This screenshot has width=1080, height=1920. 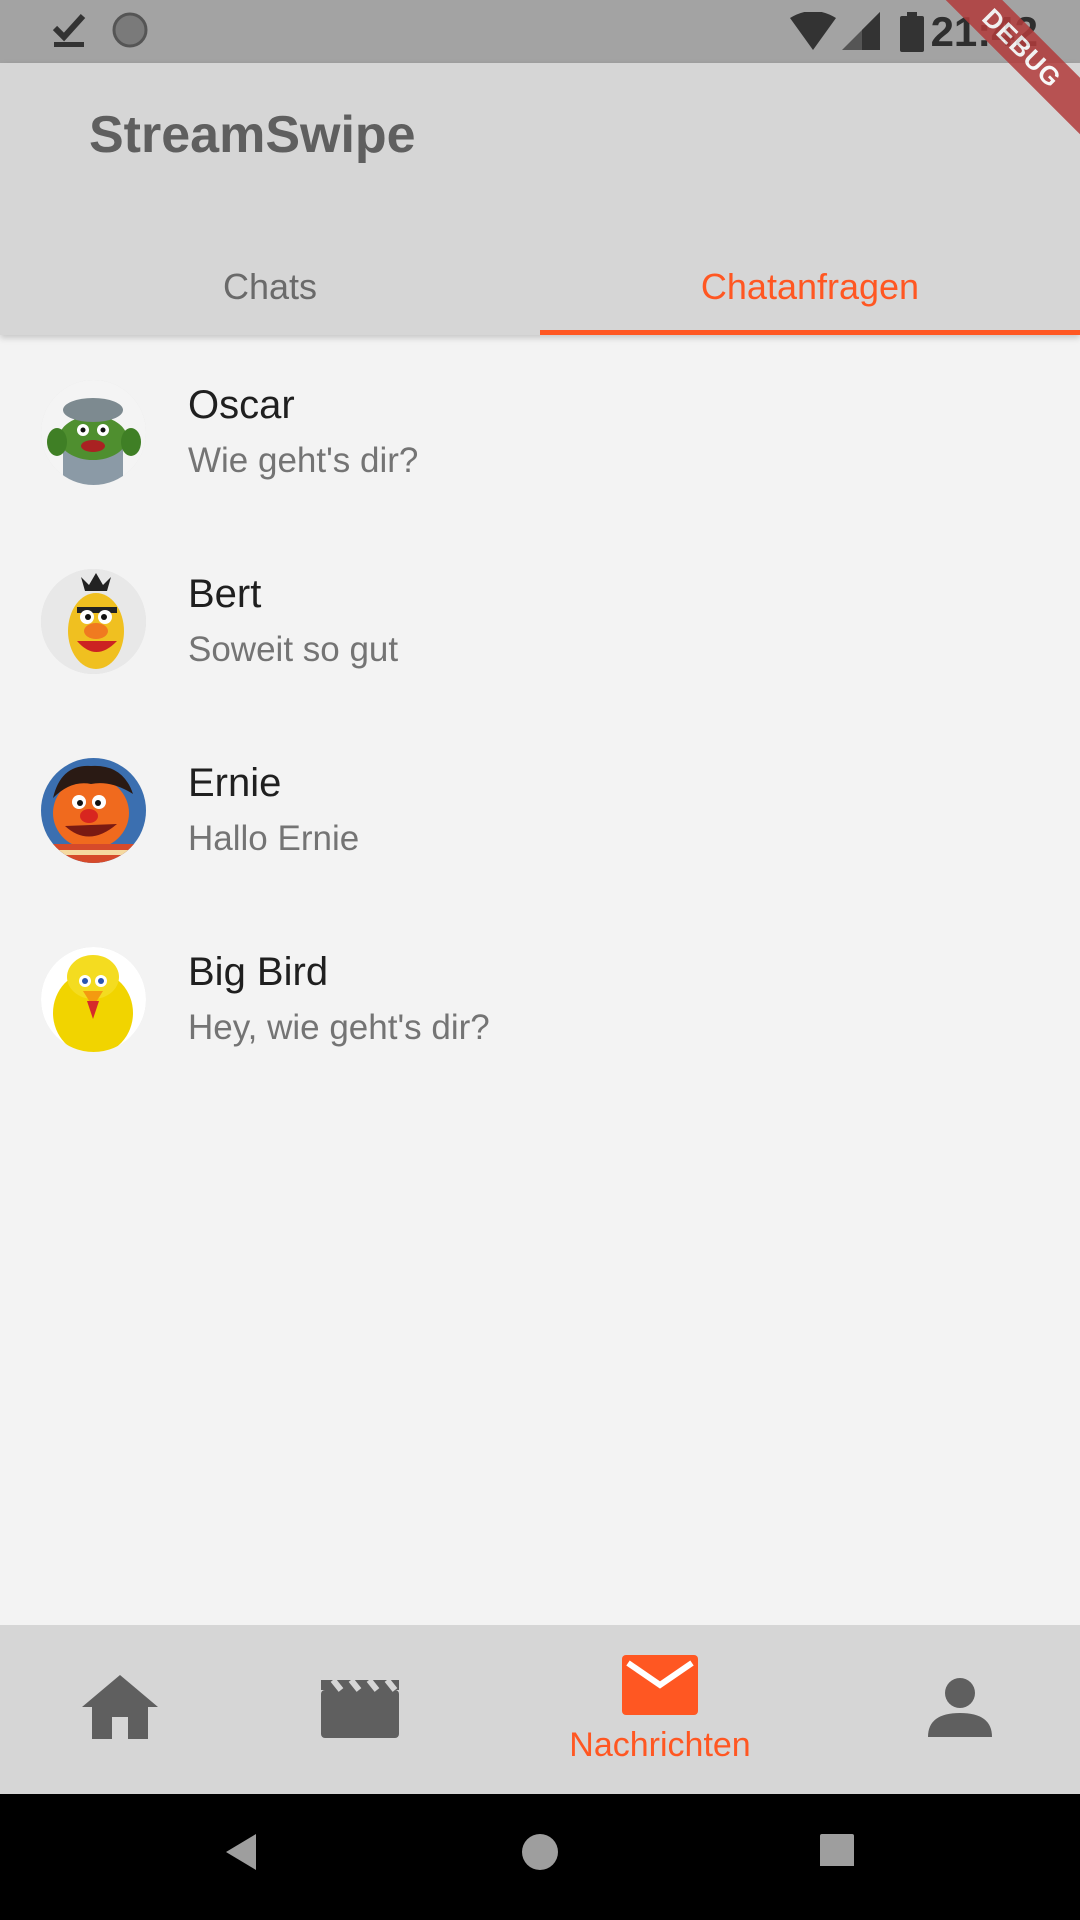 I want to click on tab-bar: Chats Chatanfragen, so click(x=540, y=287).